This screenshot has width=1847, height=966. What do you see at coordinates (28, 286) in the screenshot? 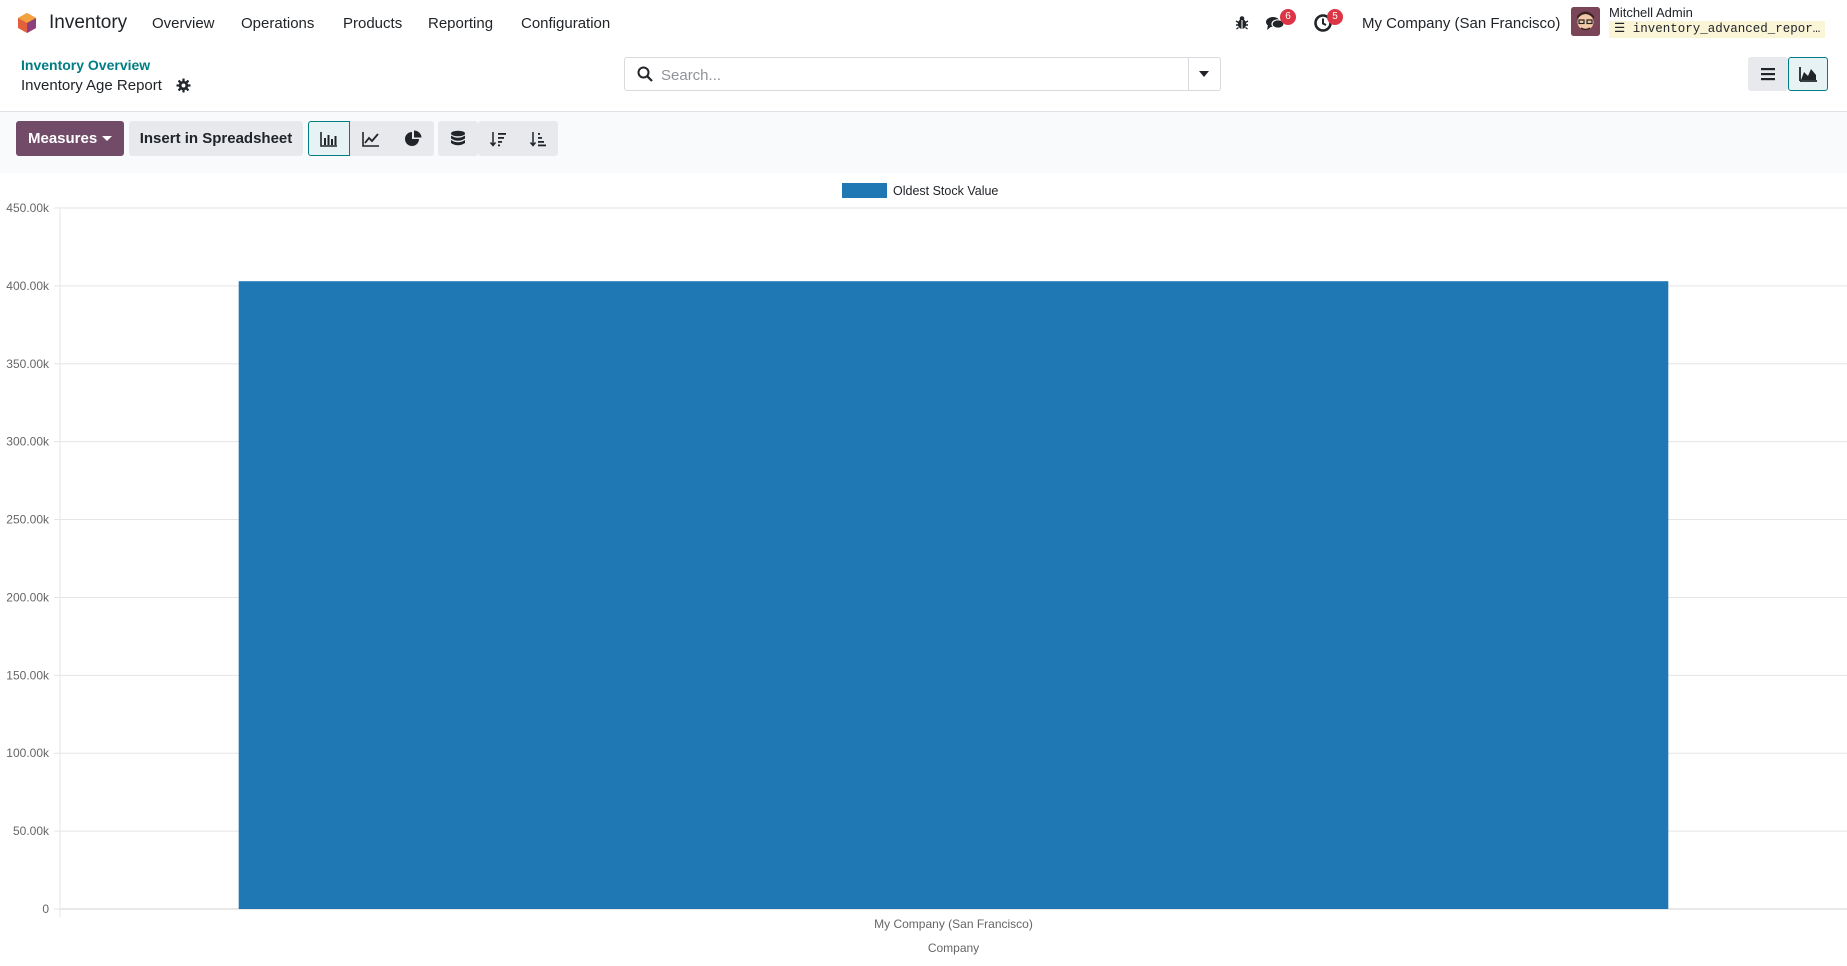
I see `y-tick-label: 400.00k` at bounding box center [28, 286].